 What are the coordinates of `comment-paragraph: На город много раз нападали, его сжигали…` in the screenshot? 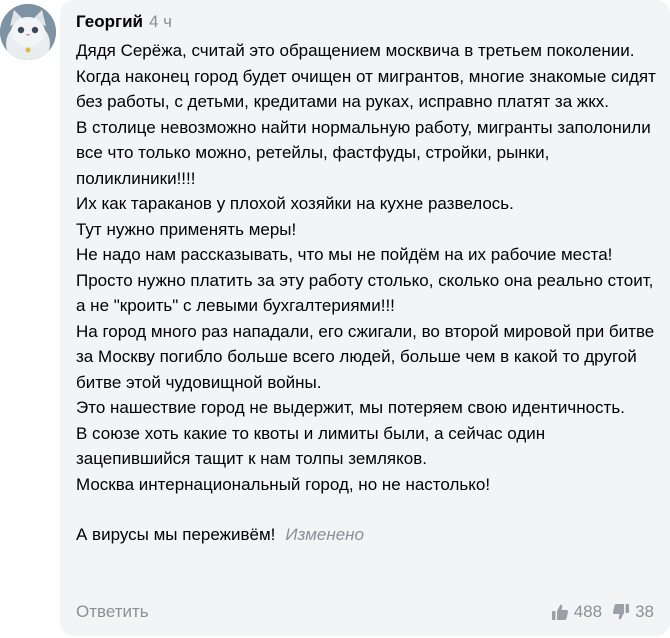 It's located at (365, 356).